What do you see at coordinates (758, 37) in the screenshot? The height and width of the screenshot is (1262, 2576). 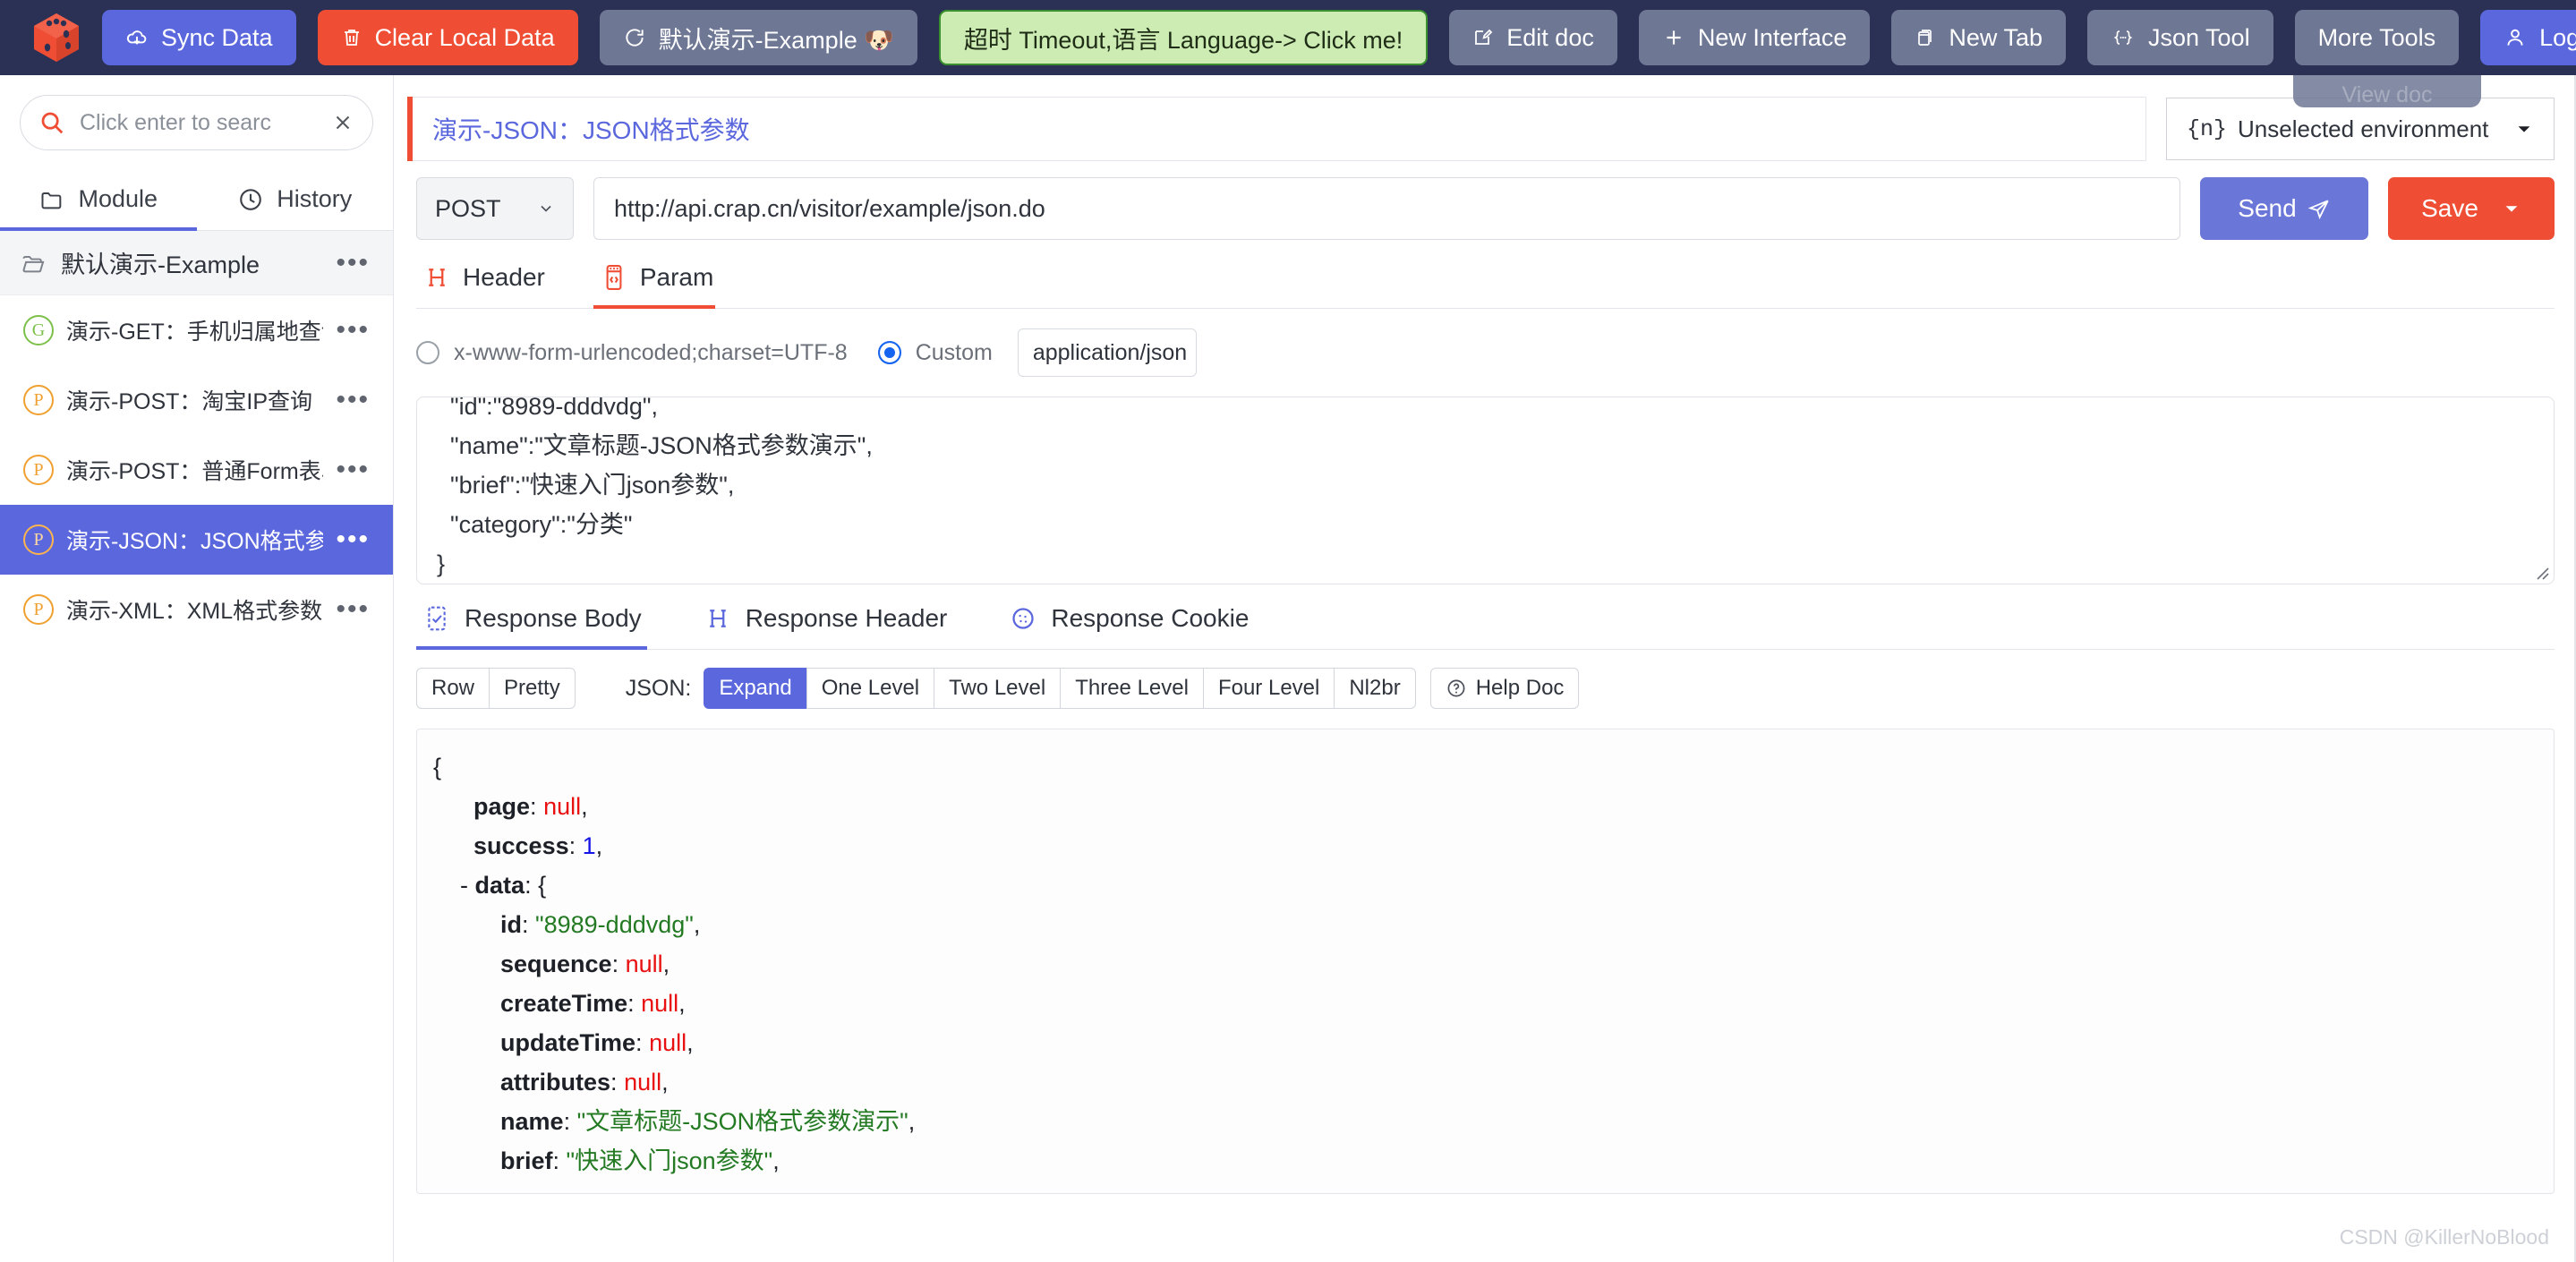 I see `project-switch-button: 默认演示-Example 🐶` at bounding box center [758, 37].